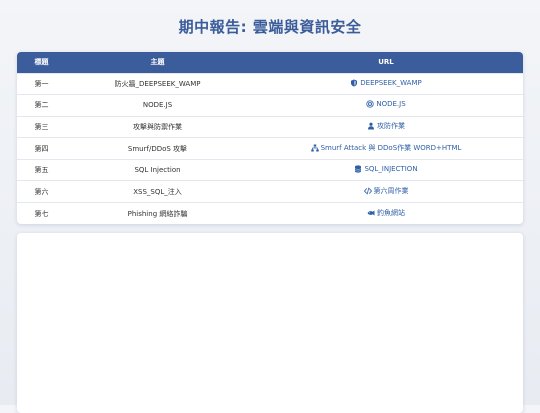 The width and height of the screenshot is (540, 413). Describe the element at coordinates (391, 148) in the screenshot. I see `link-text: Smurf Attack 與 DDoS作業 WORD+HTML` at that location.